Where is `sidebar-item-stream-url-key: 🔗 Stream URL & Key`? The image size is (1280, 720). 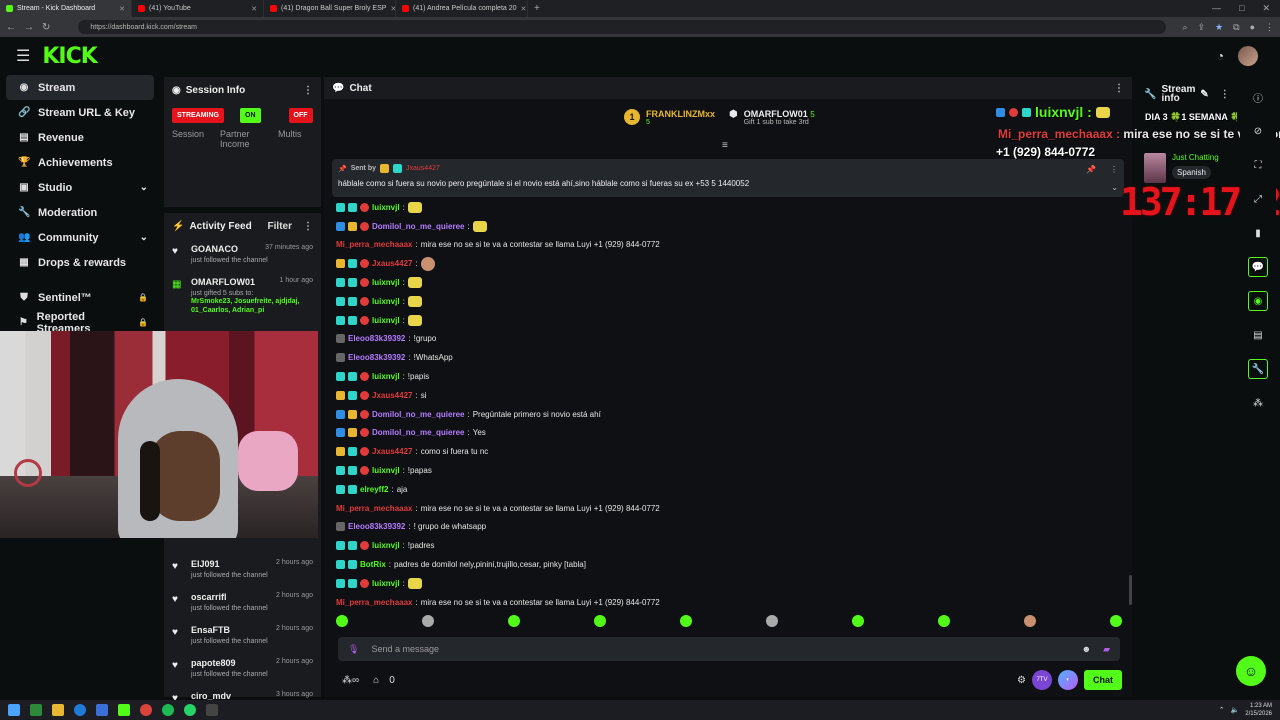 sidebar-item-stream-url-key: 🔗 Stream URL & Key is located at coordinates (80, 112).